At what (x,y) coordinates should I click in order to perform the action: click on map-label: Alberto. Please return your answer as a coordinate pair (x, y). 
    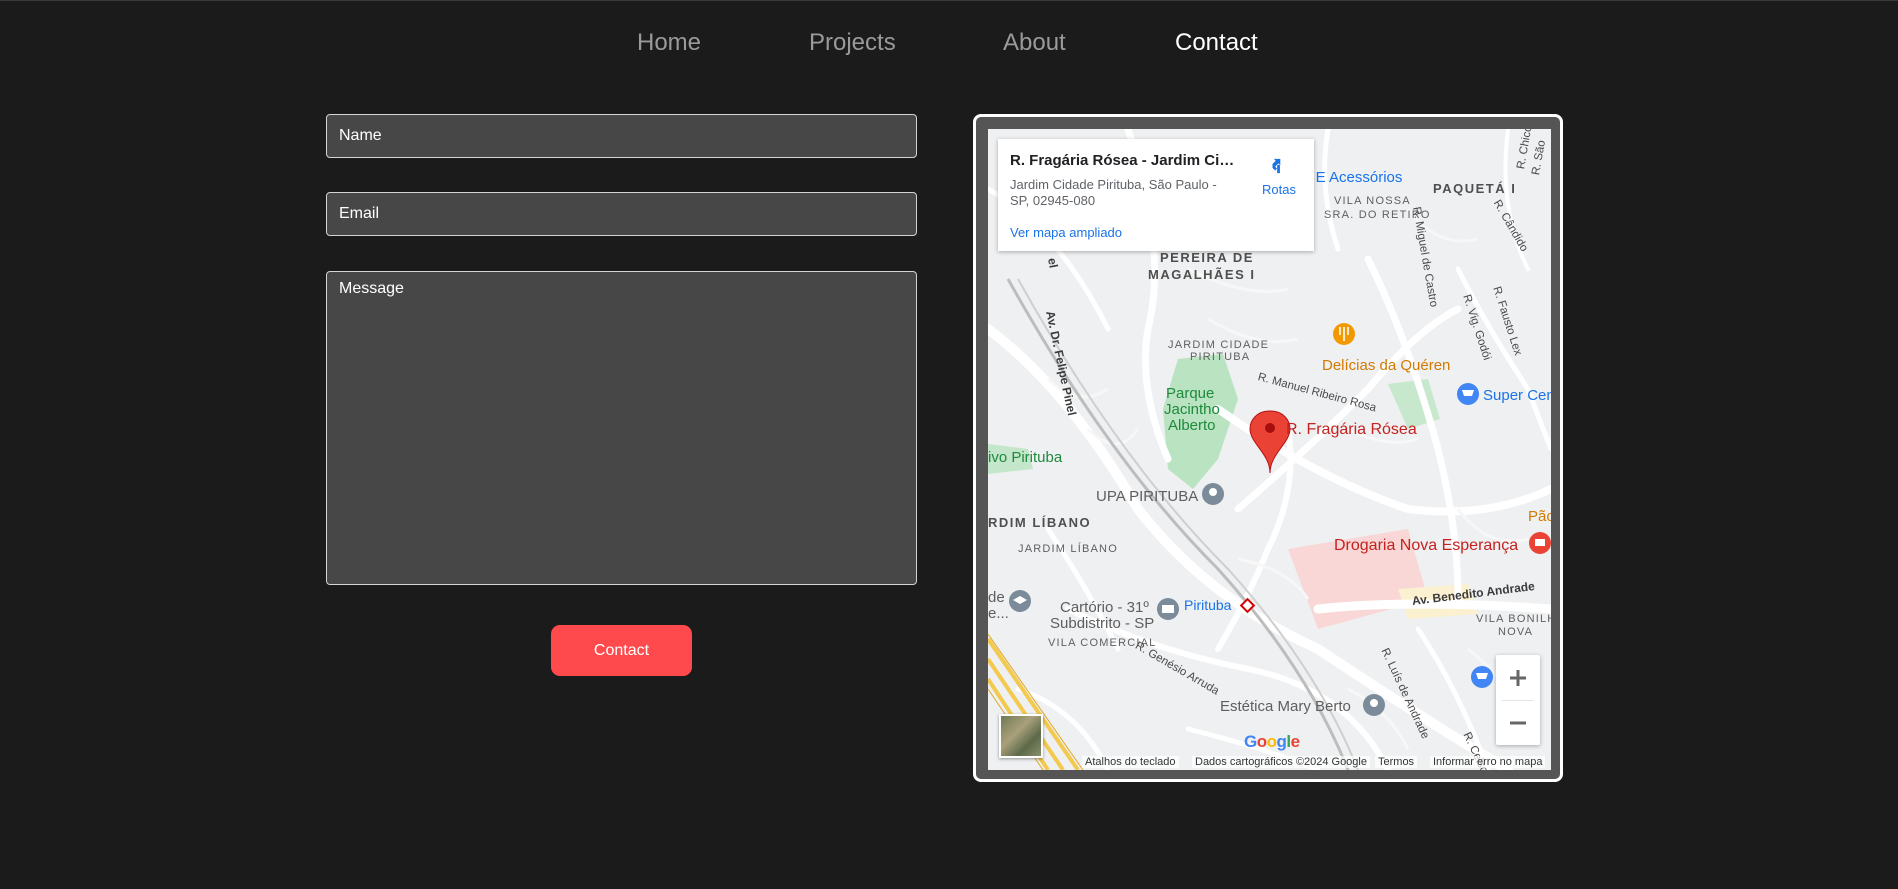
    Looking at the image, I should click on (1192, 425).